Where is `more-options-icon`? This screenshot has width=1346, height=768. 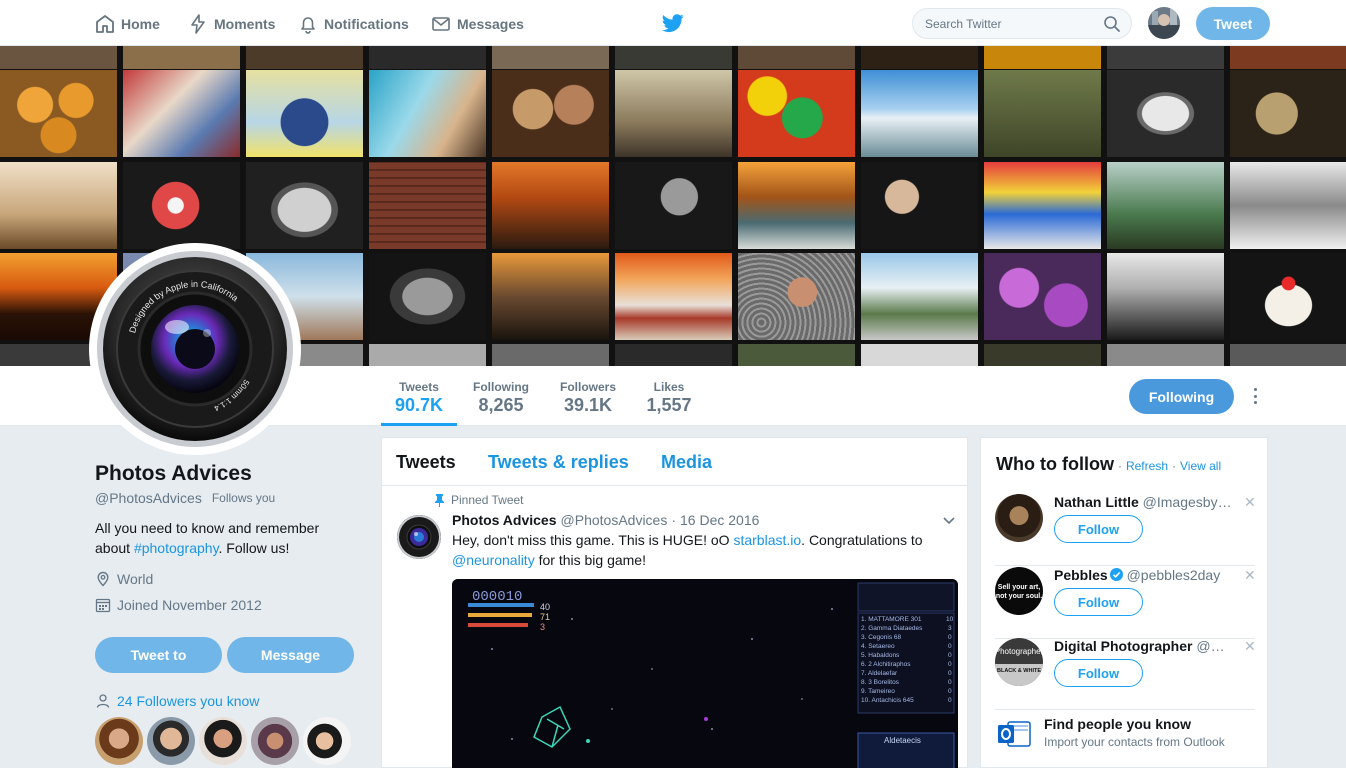
more-options-icon is located at coordinates (1255, 396).